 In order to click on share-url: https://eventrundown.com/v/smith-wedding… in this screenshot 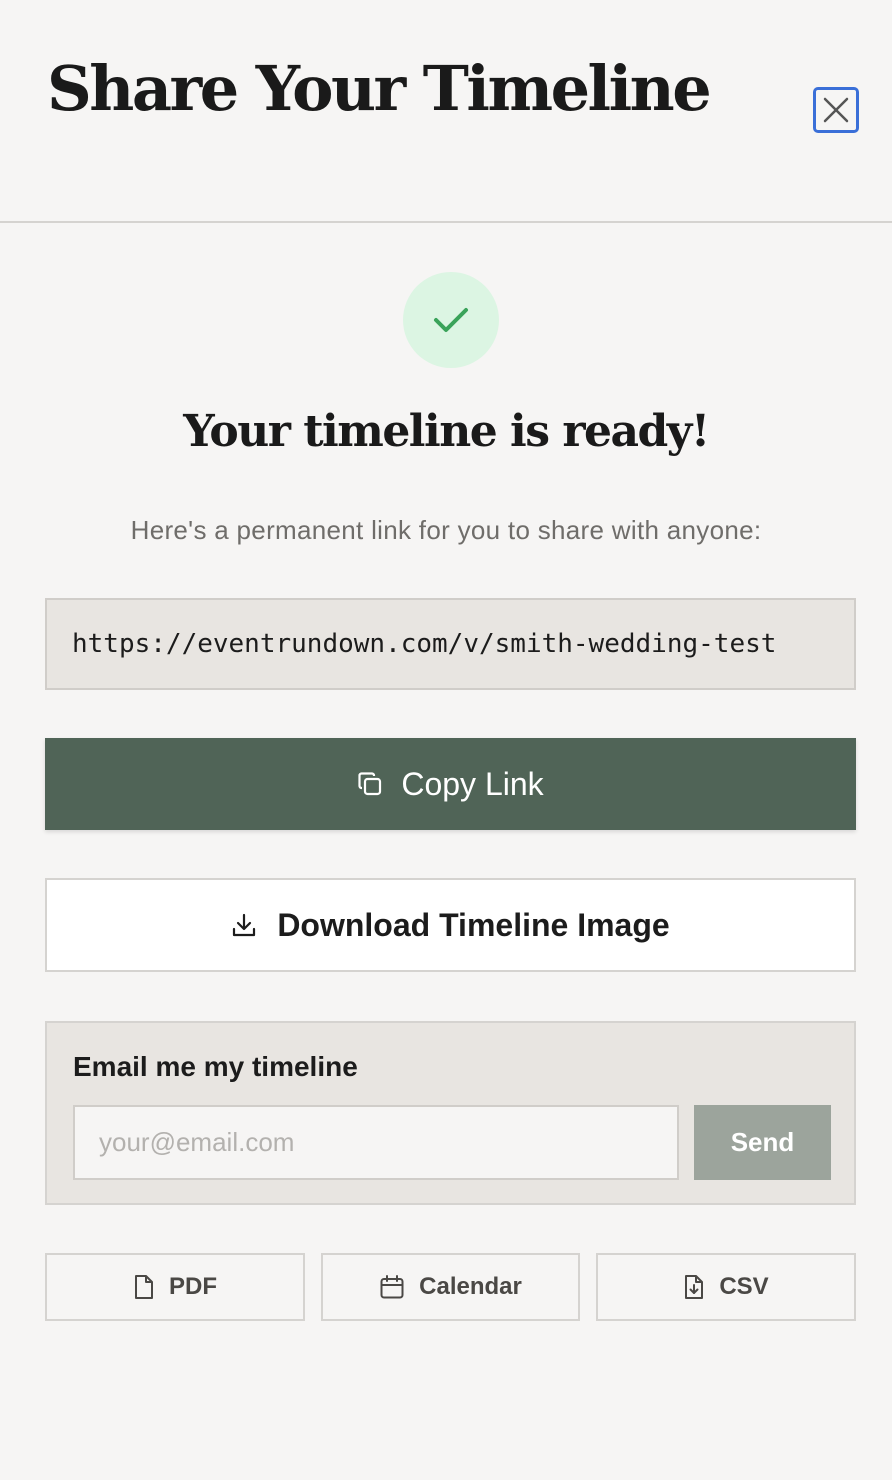, I will do `click(424, 644)`.